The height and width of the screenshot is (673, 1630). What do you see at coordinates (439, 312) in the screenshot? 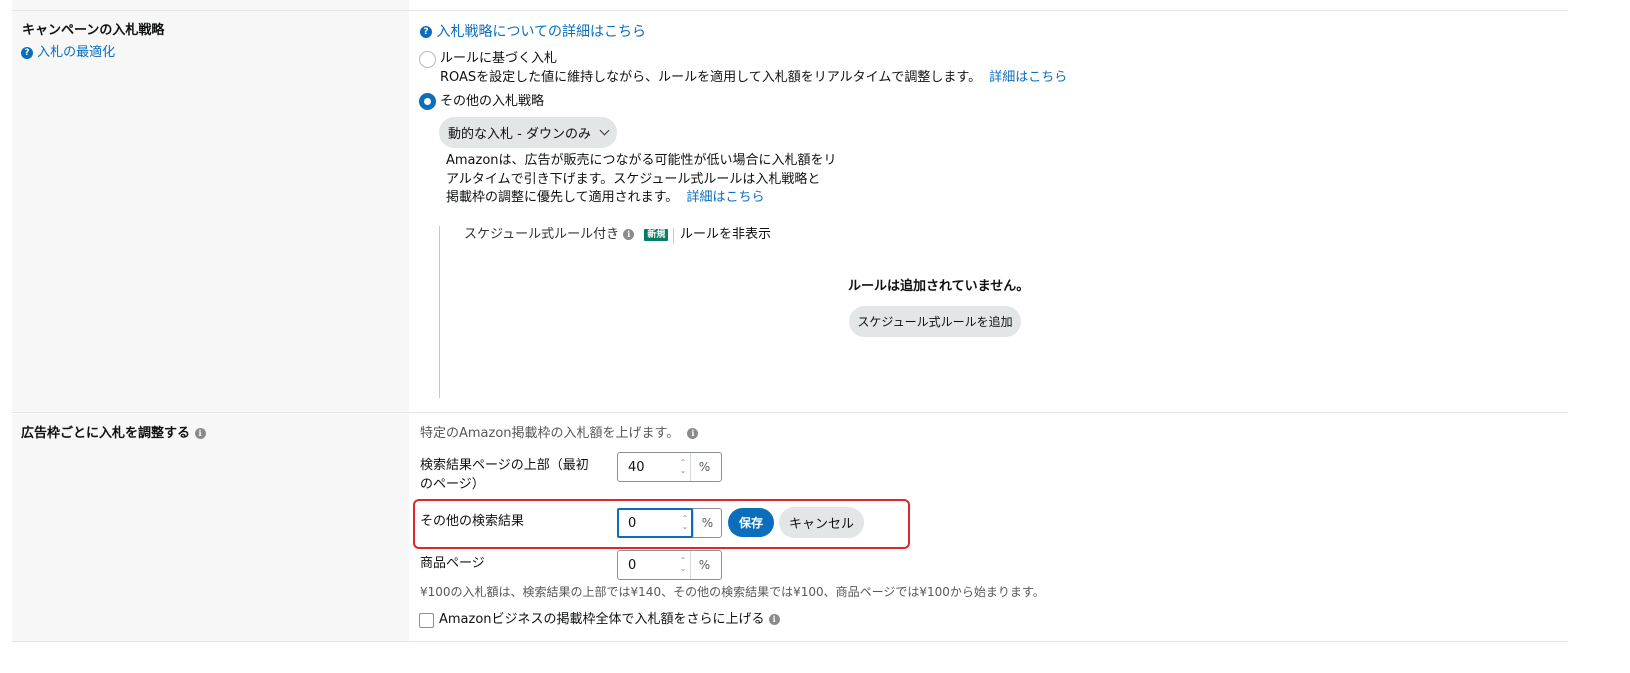
I see `schedule-rules-border` at bounding box center [439, 312].